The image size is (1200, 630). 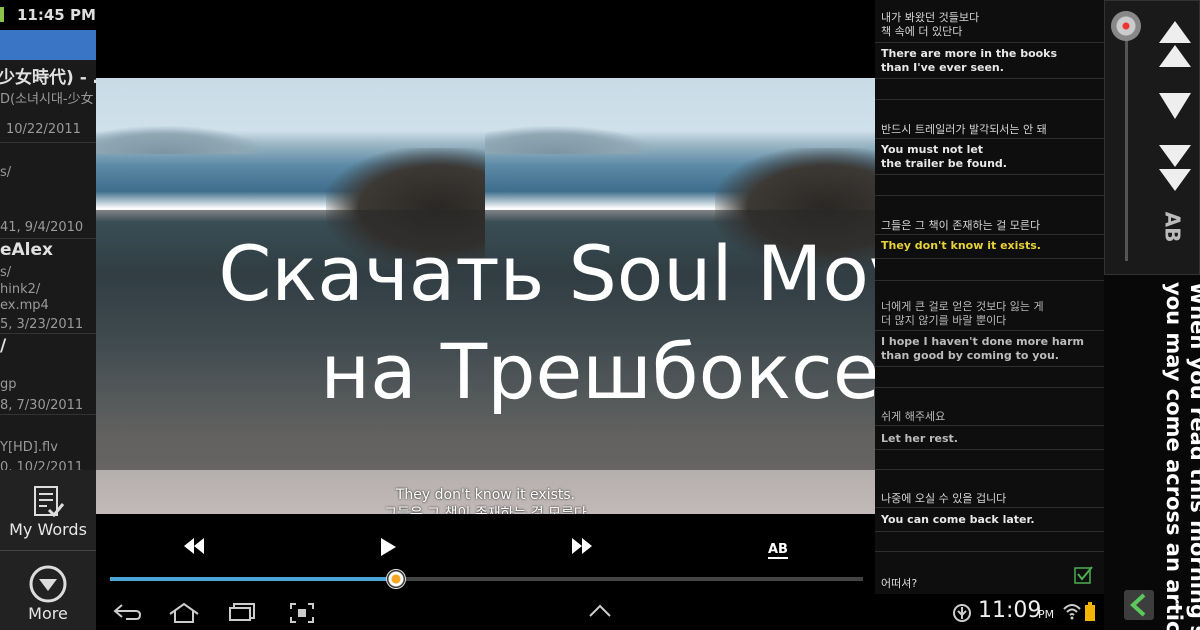 What do you see at coordinates (48, 584) in the screenshot?
I see `chevron-down-circle-icon` at bounding box center [48, 584].